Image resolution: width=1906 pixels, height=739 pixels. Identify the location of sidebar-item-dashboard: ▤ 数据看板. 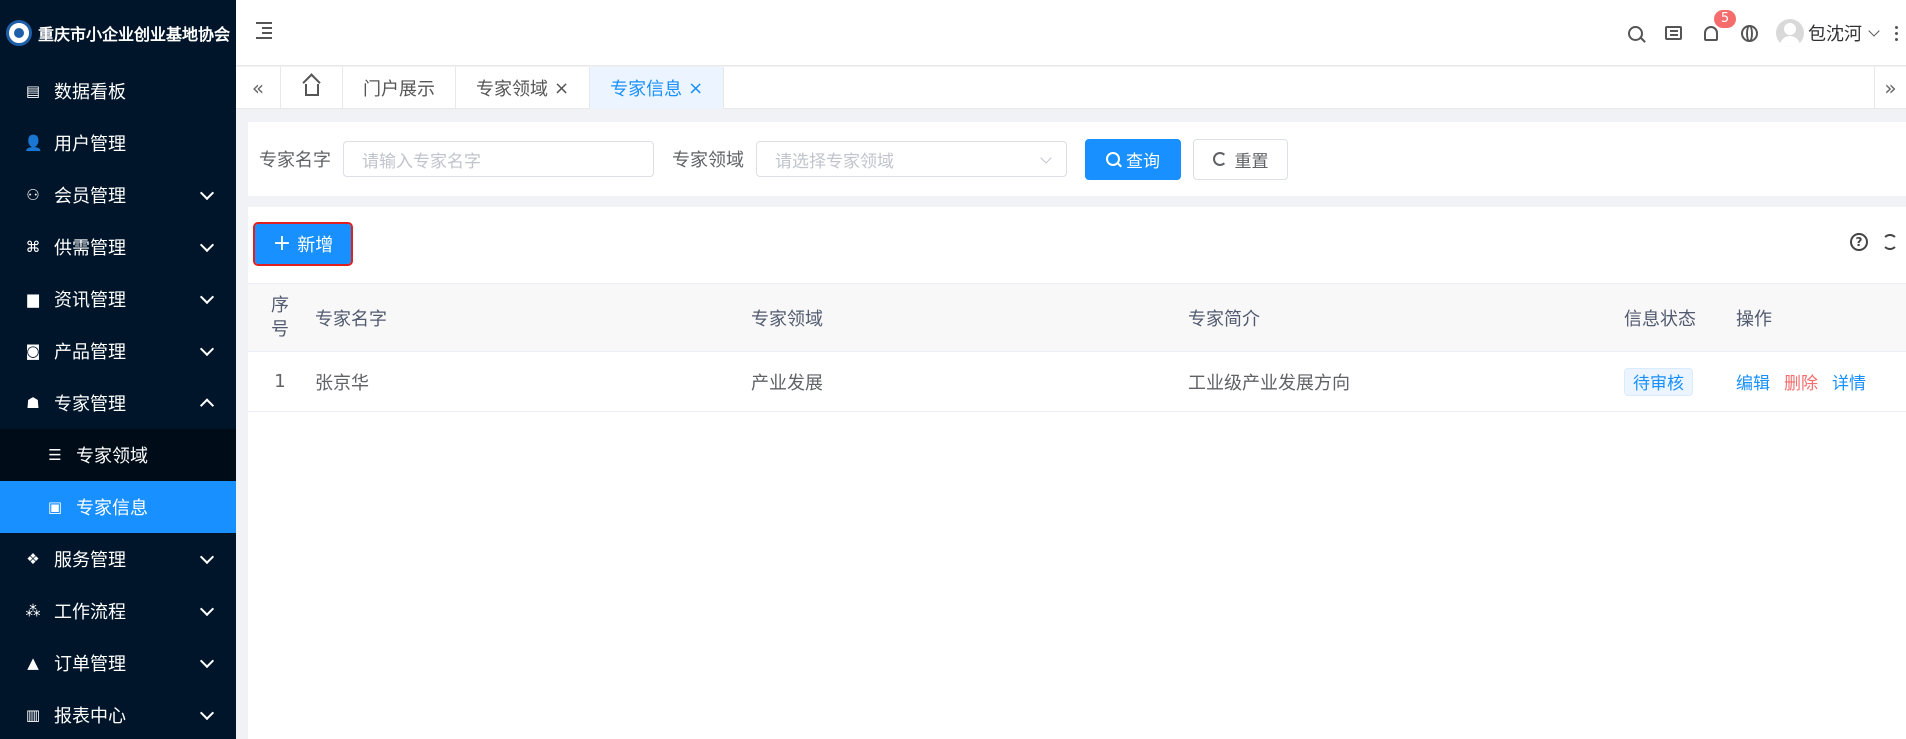
(118, 91).